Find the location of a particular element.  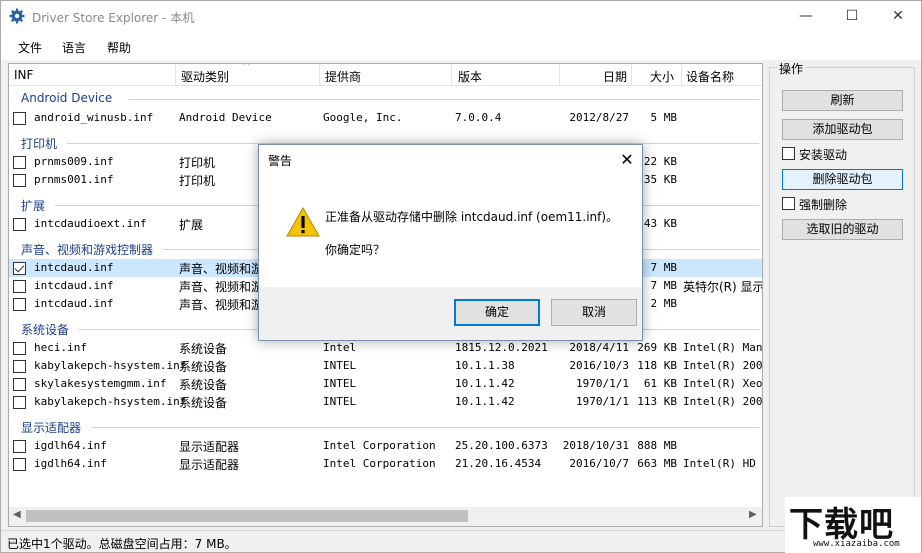

col-size: 大小 is located at coordinates (662, 76).